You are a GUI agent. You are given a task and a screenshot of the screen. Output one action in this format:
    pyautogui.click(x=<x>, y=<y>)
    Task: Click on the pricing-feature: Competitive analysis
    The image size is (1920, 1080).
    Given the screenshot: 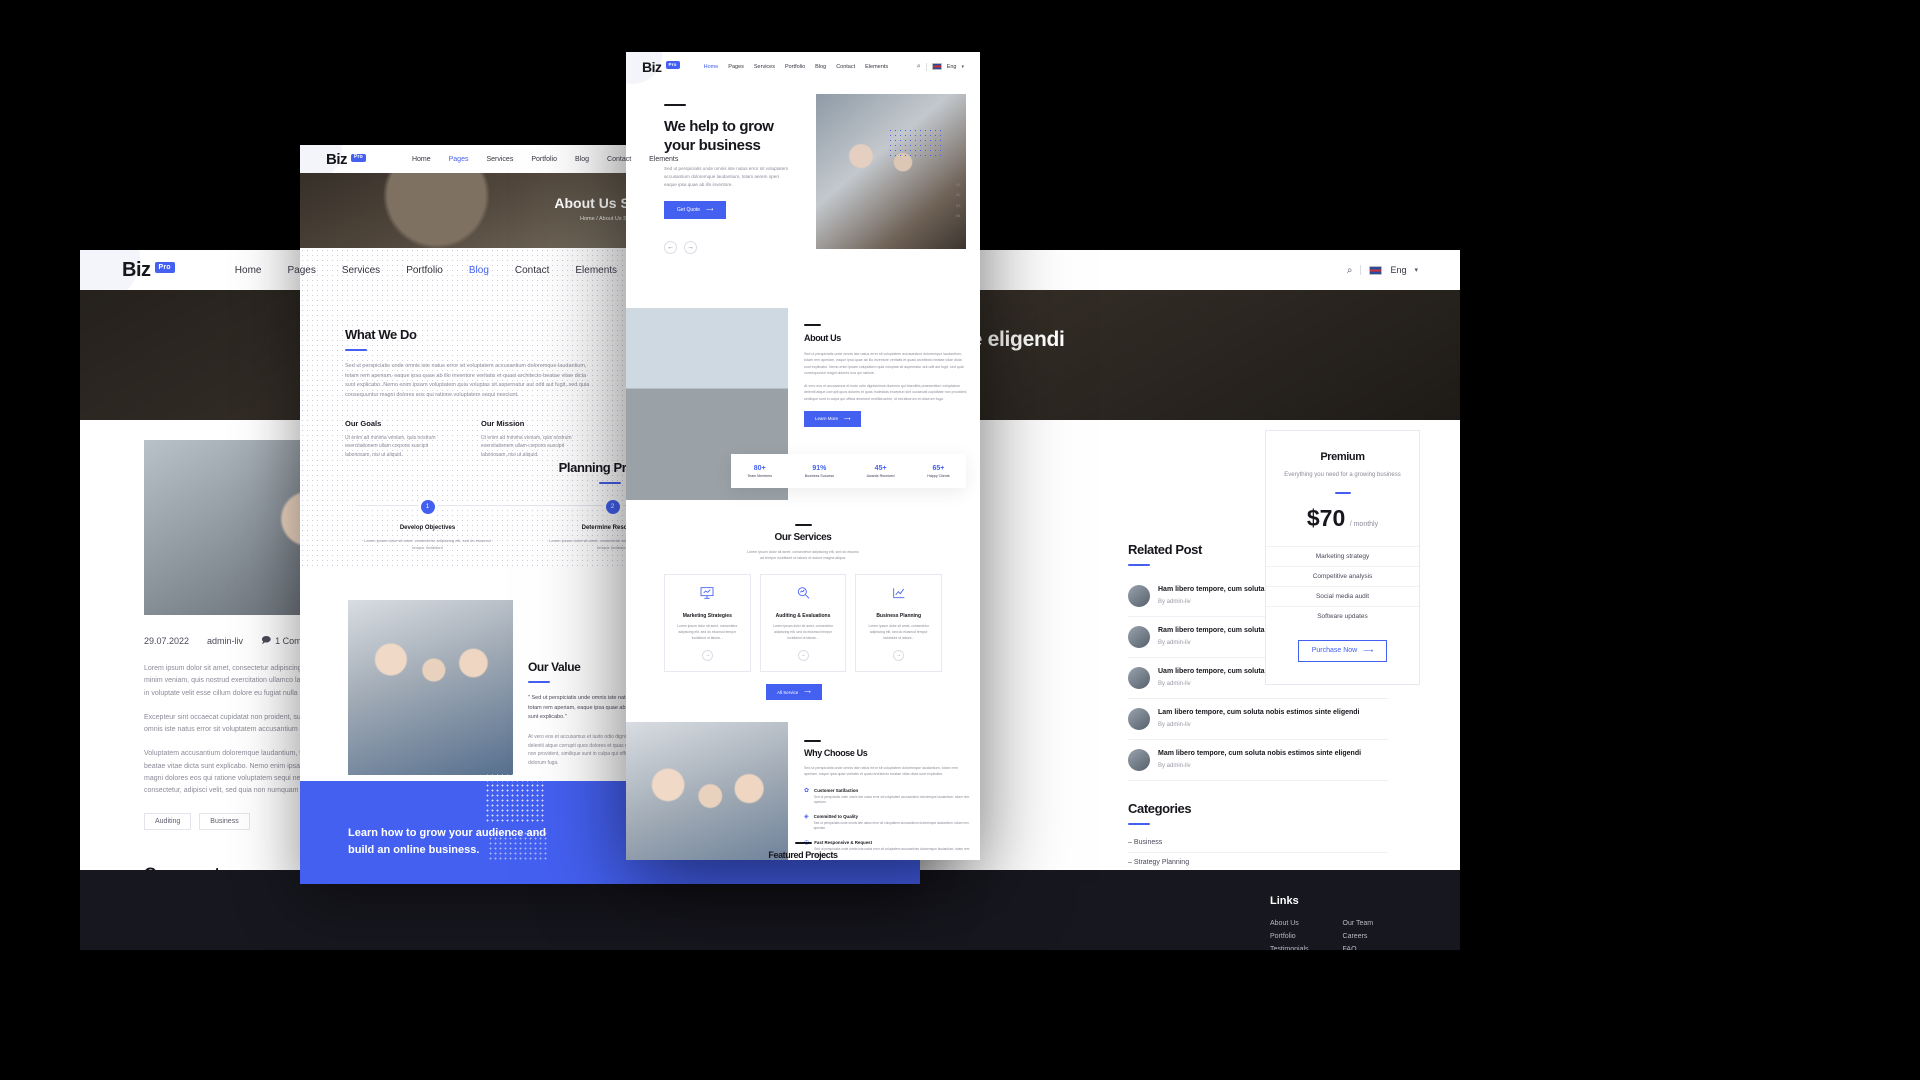 What is the action you would take?
    pyautogui.click(x=1342, y=575)
    